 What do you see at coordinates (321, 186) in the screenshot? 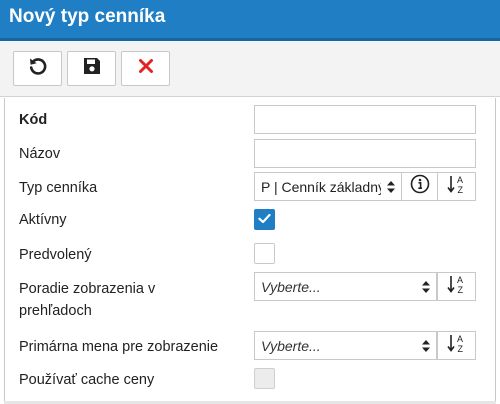
I see `typ-cennika-value: P | Cenník základný` at bounding box center [321, 186].